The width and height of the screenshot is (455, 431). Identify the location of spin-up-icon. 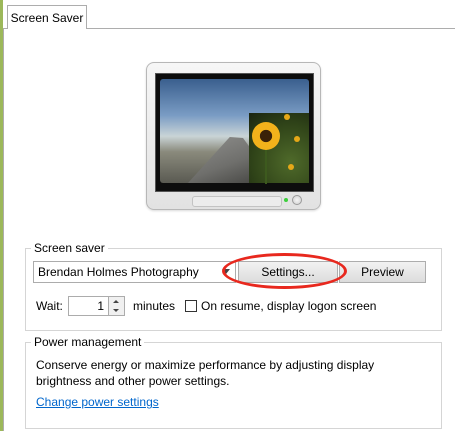
(116, 301).